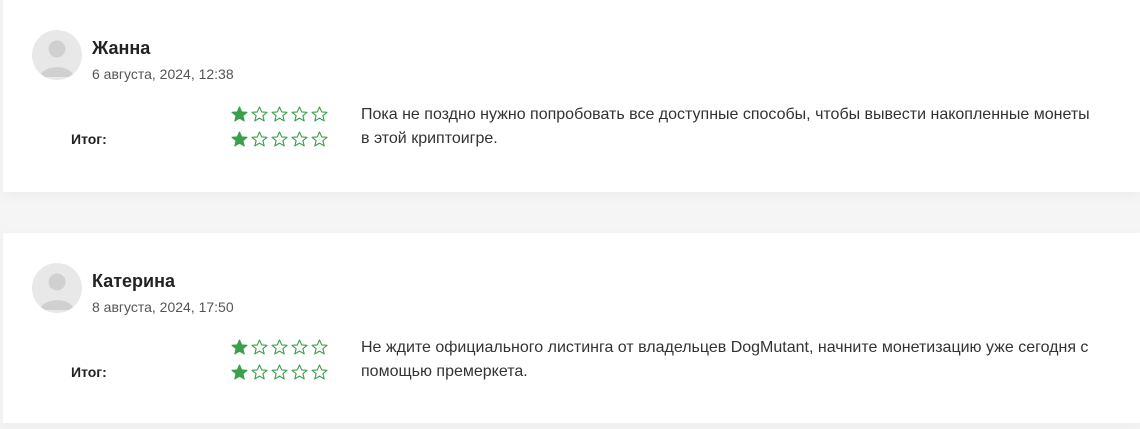 Image resolution: width=1140 pixels, height=429 pixels. What do you see at coordinates (133, 281) in the screenshot?
I see `reviewer-name: Катерина` at bounding box center [133, 281].